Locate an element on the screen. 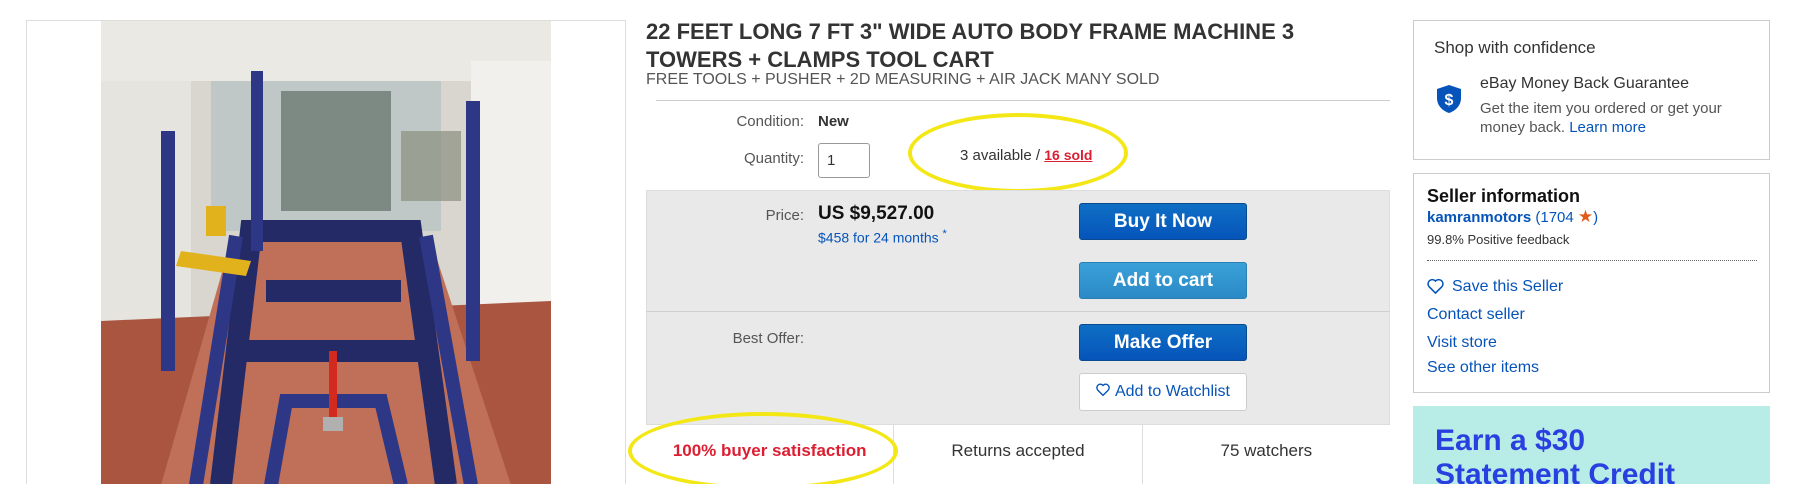 This screenshot has height=484, width=1803. sold-count-link: 16 sold is located at coordinates (1068, 155).